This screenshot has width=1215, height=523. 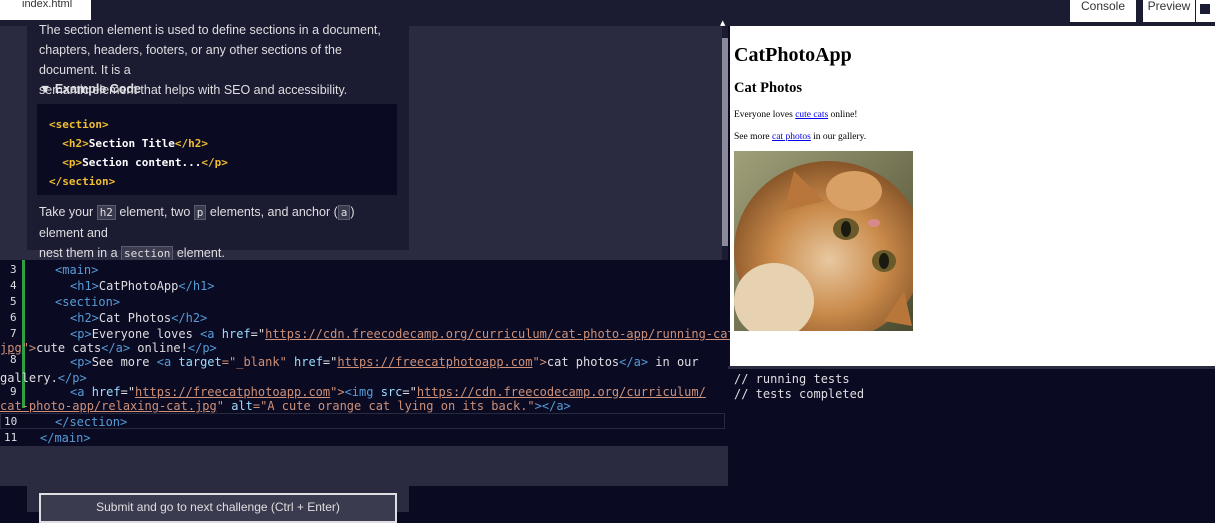 I want to click on preview-paragraph-1: Everyone loves cute cats online!, so click(x=796, y=115).